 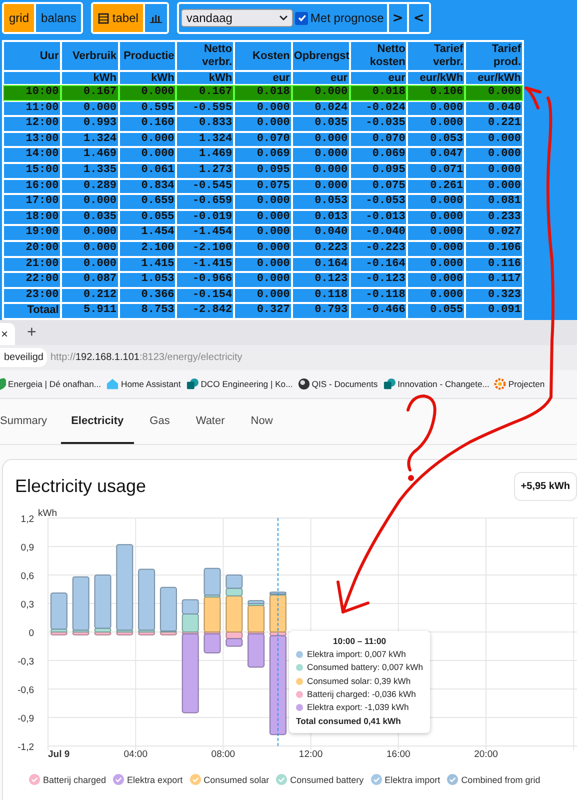 I want to click on table-cell: -1.415, so click(x=205, y=265).